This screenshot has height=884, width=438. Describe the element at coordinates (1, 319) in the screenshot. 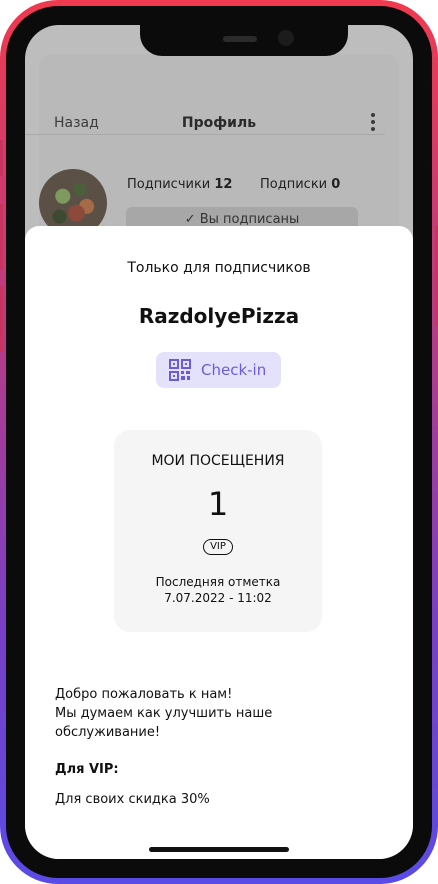

I see `volume-down-button` at that location.